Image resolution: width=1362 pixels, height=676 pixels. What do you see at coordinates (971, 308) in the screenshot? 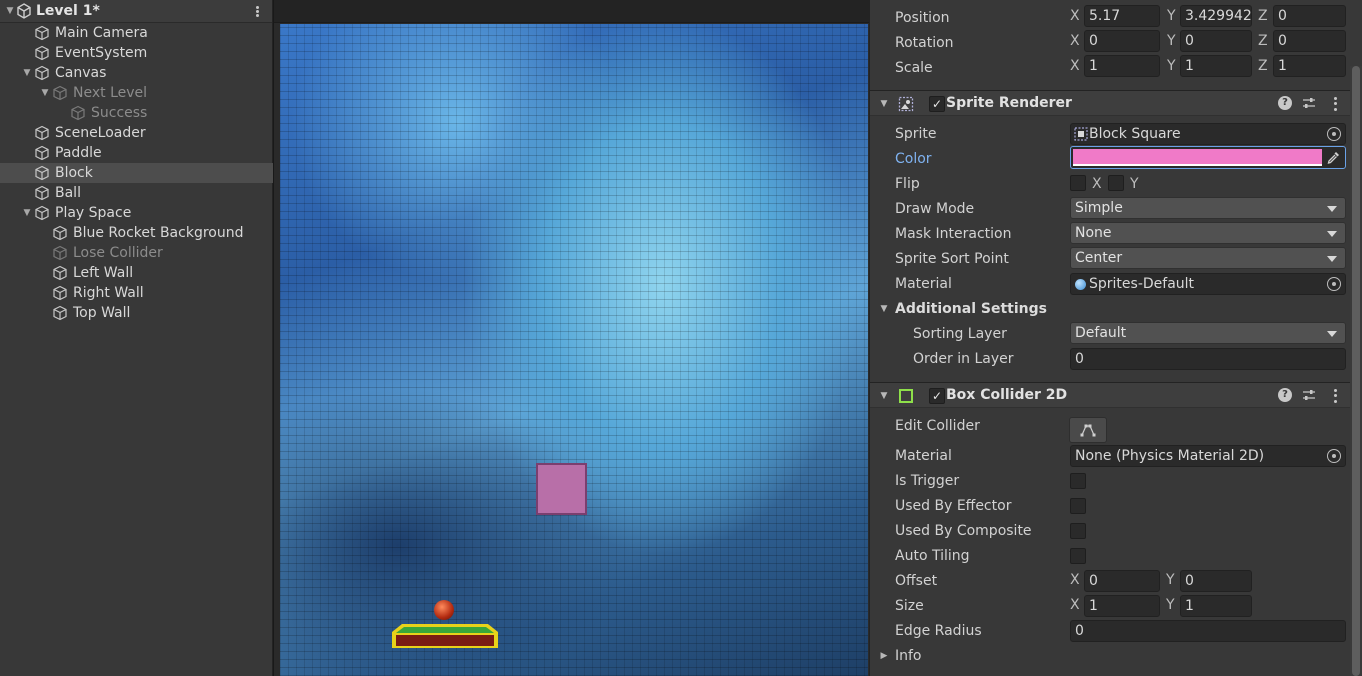
I see `additional-settings-label: Additional Settings` at bounding box center [971, 308].